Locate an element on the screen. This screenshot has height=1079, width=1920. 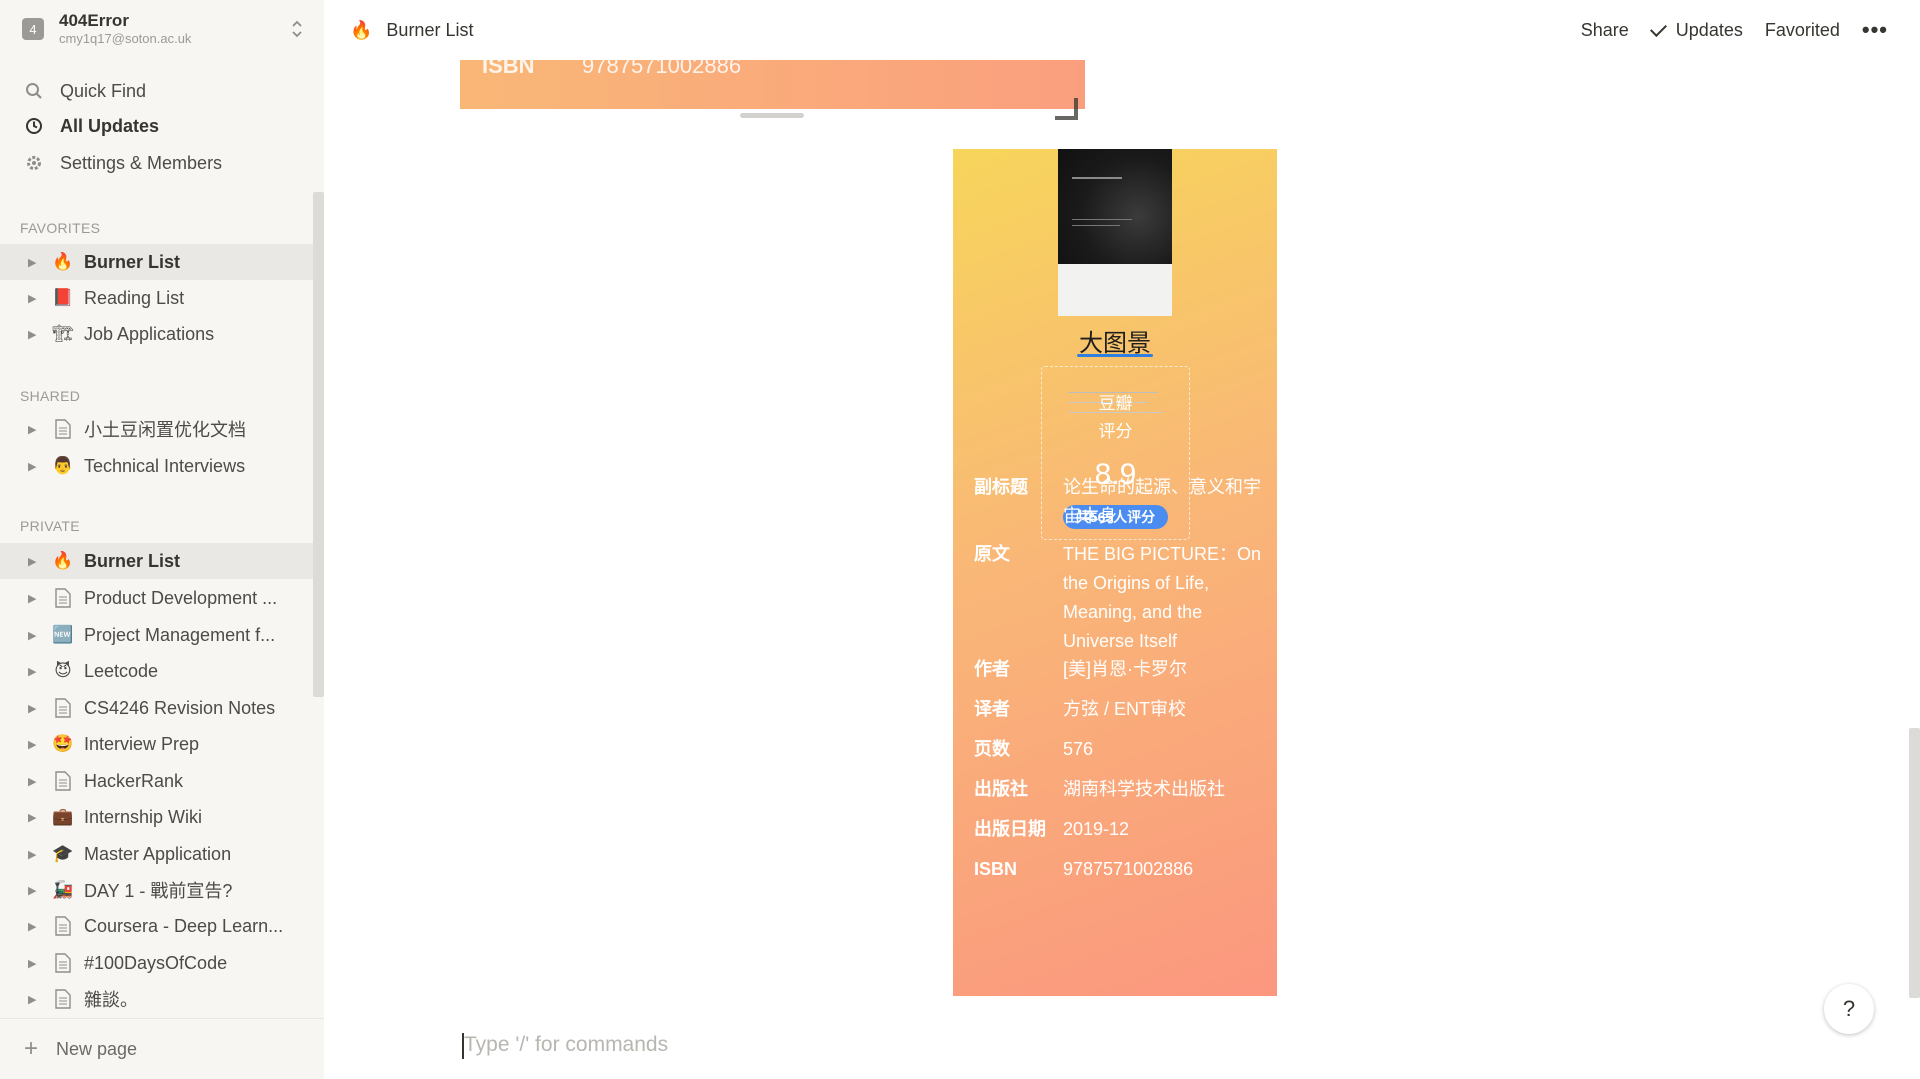
sidebar-item-leetcode: ▶ 😈 Leetcode is located at coordinates (156, 671).